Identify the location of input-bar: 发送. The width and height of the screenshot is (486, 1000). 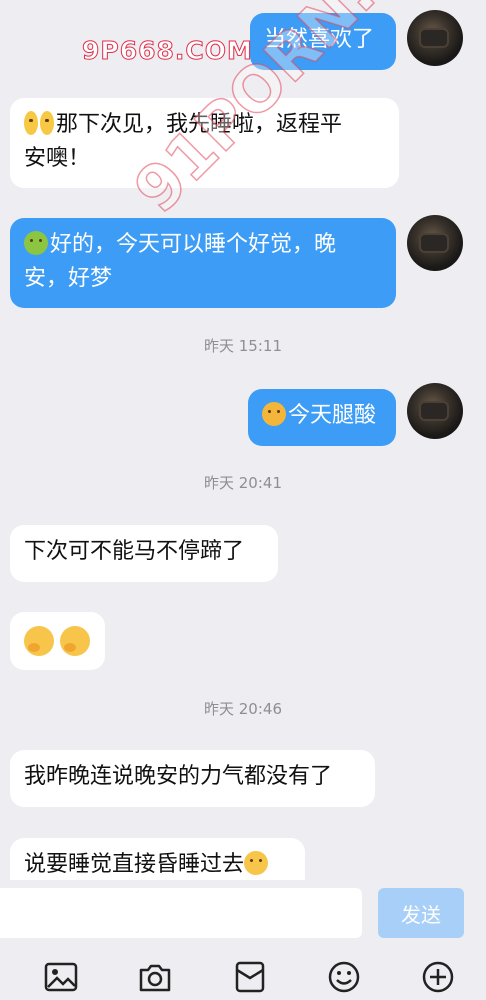
(243, 940).